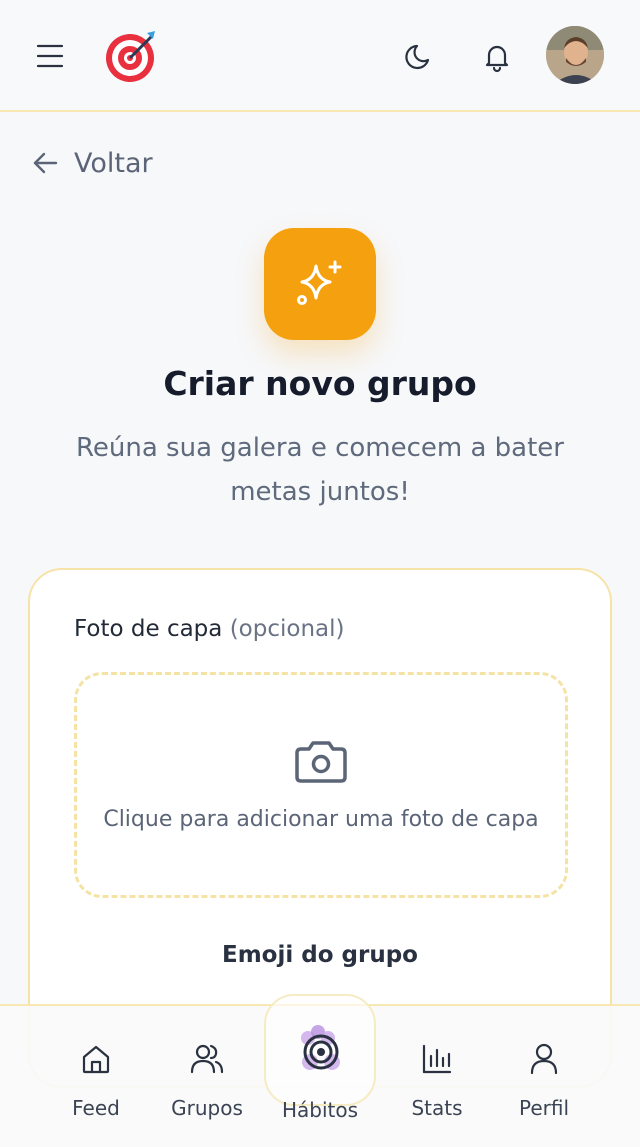 This screenshot has height=1147, width=640. What do you see at coordinates (320, 383) in the screenshot?
I see `page-title: Criar novo grupo` at bounding box center [320, 383].